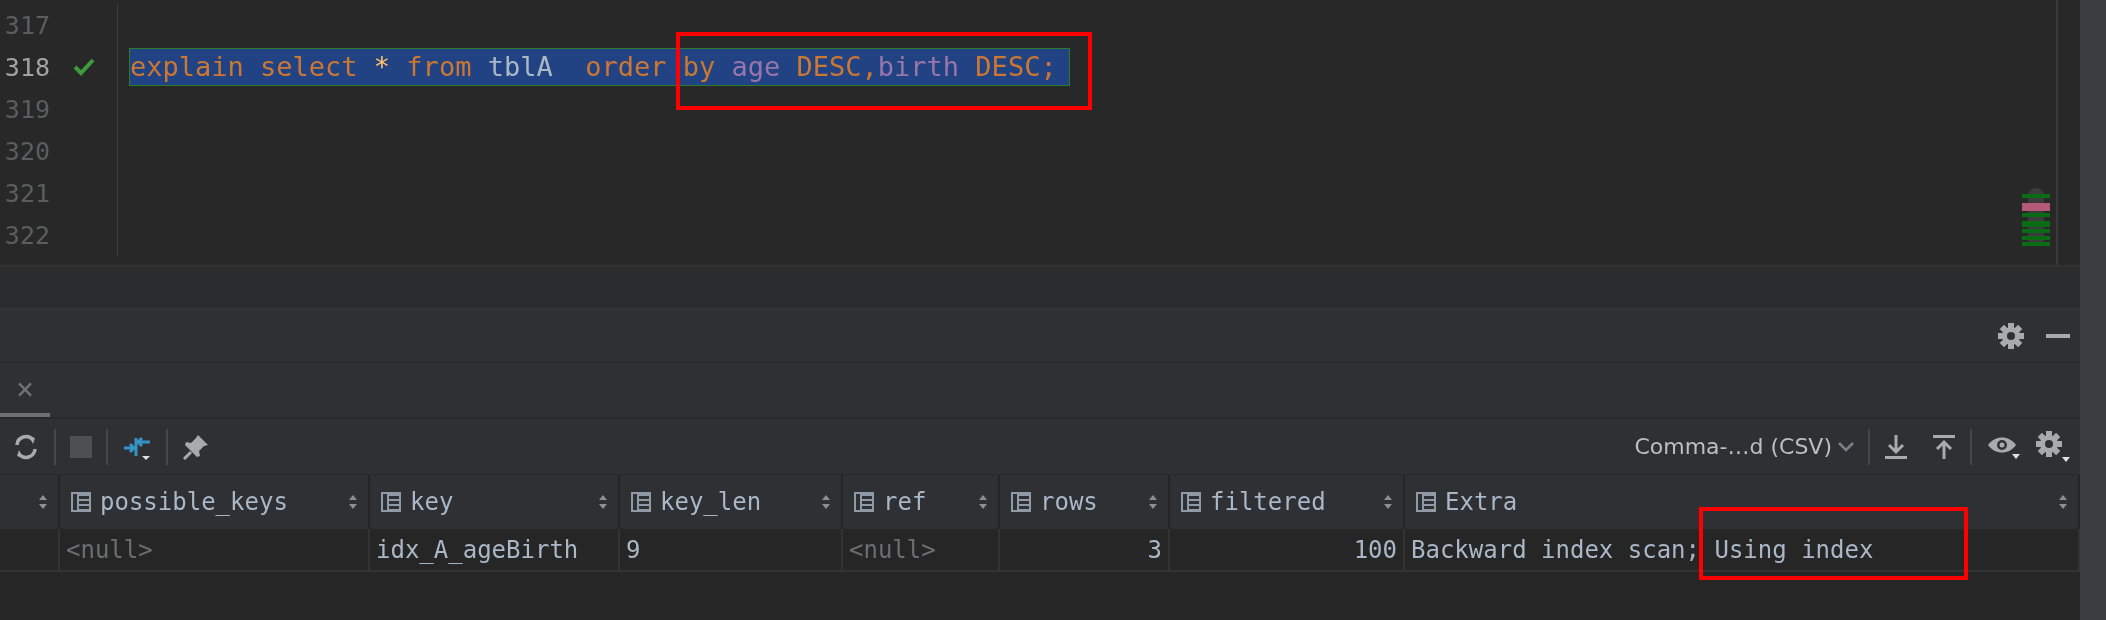 The width and height of the screenshot is (2106, 620). I want to click on line-number: 318, so click(26, 67).